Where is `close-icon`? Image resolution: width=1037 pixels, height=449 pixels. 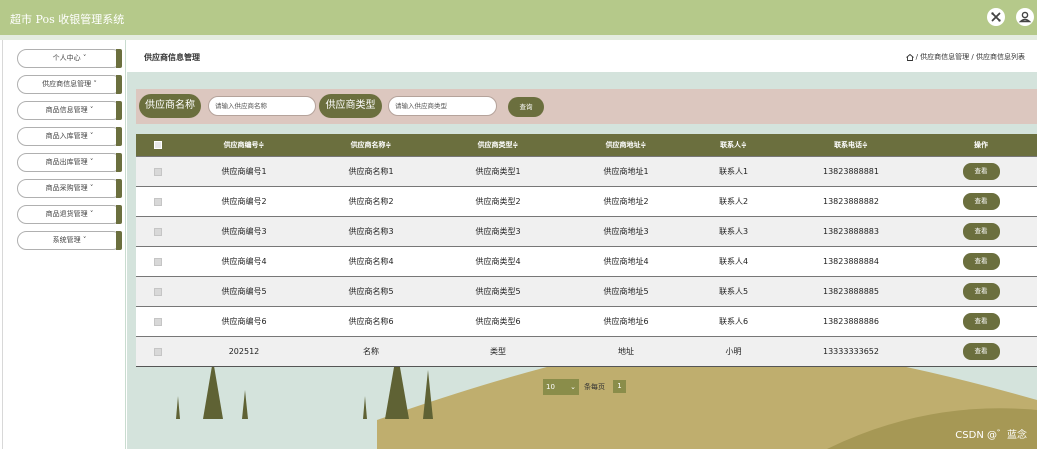 close-icon is located at coordinates (996, 17).